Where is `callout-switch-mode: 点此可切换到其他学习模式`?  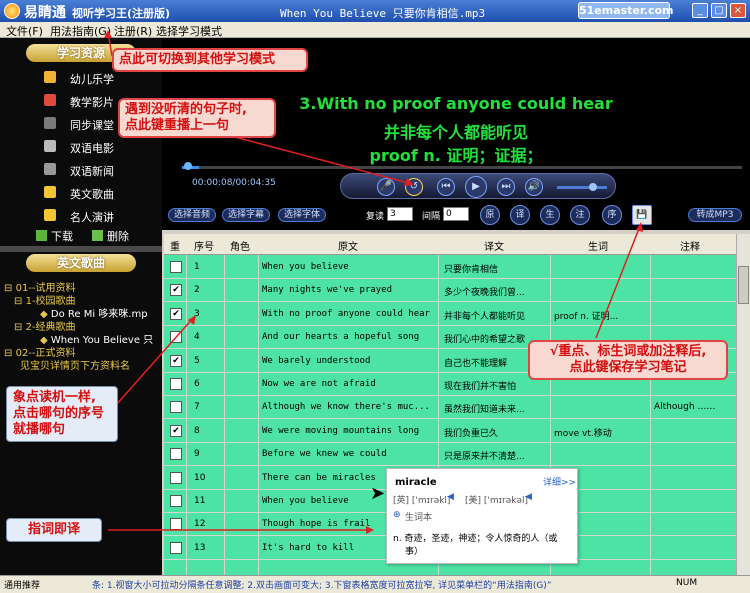 callout-switch-mode: 点此可切换到其他学习模式 is located at coordinates (210, 60).